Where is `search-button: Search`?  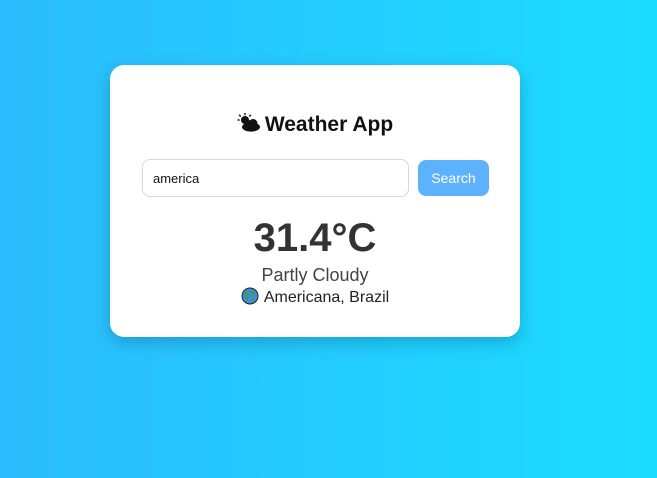 search-button: Search is located at coordinates (453, 178).